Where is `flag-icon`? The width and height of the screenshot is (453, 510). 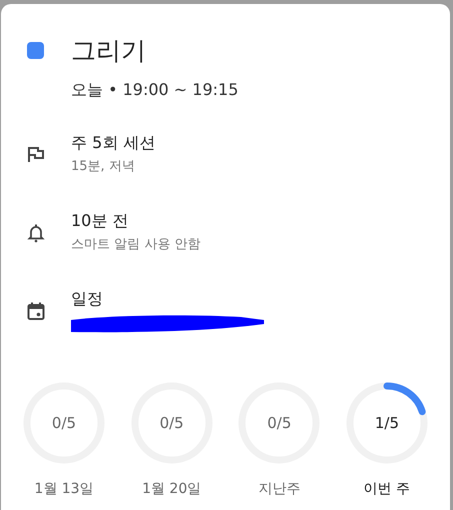 flag-icon is located at coordinates (36, 155).